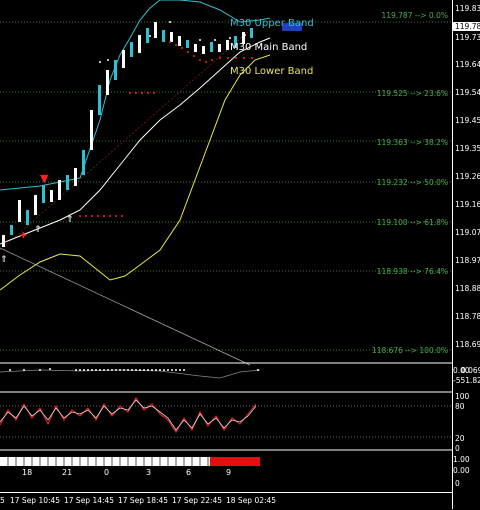 This screenshot has height=510, width=480. I want to click on sub3-num-3: 3, so click(149, 472).